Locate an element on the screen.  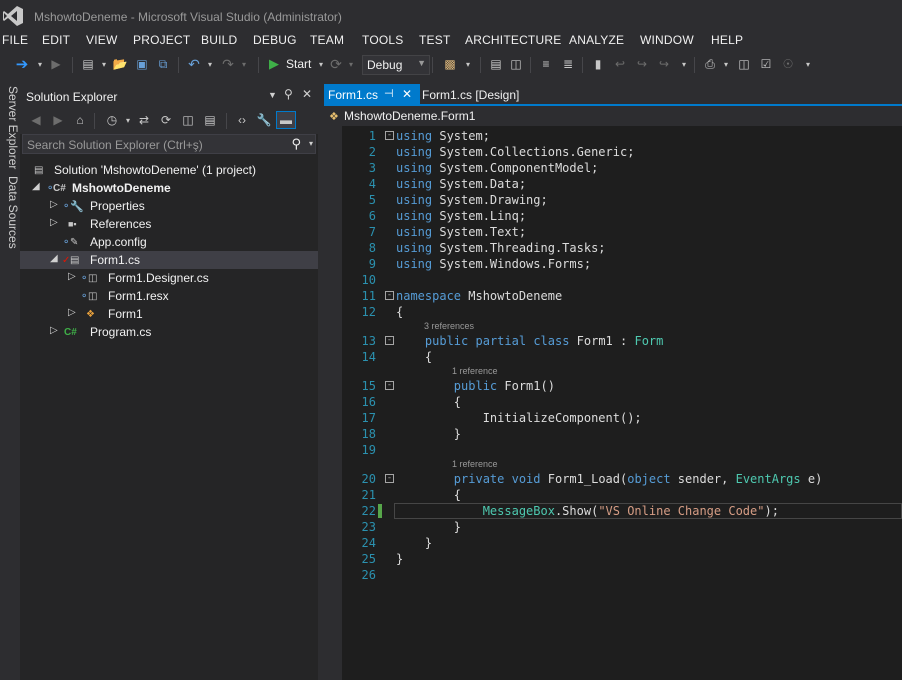
code-lens-references: 3 references is located at coordinates (449, 327).